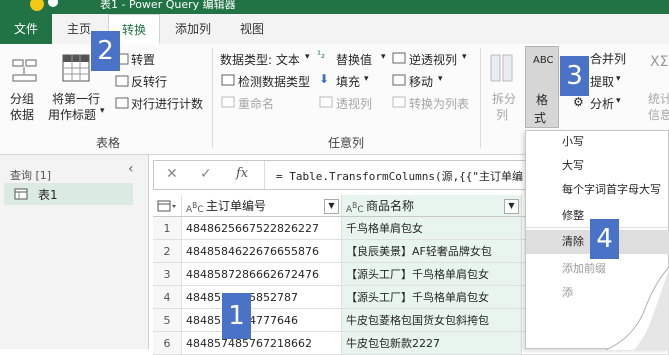  Describe the element at coordinates (228, 102) in the screenshot. I see `rename-icon` at that location.